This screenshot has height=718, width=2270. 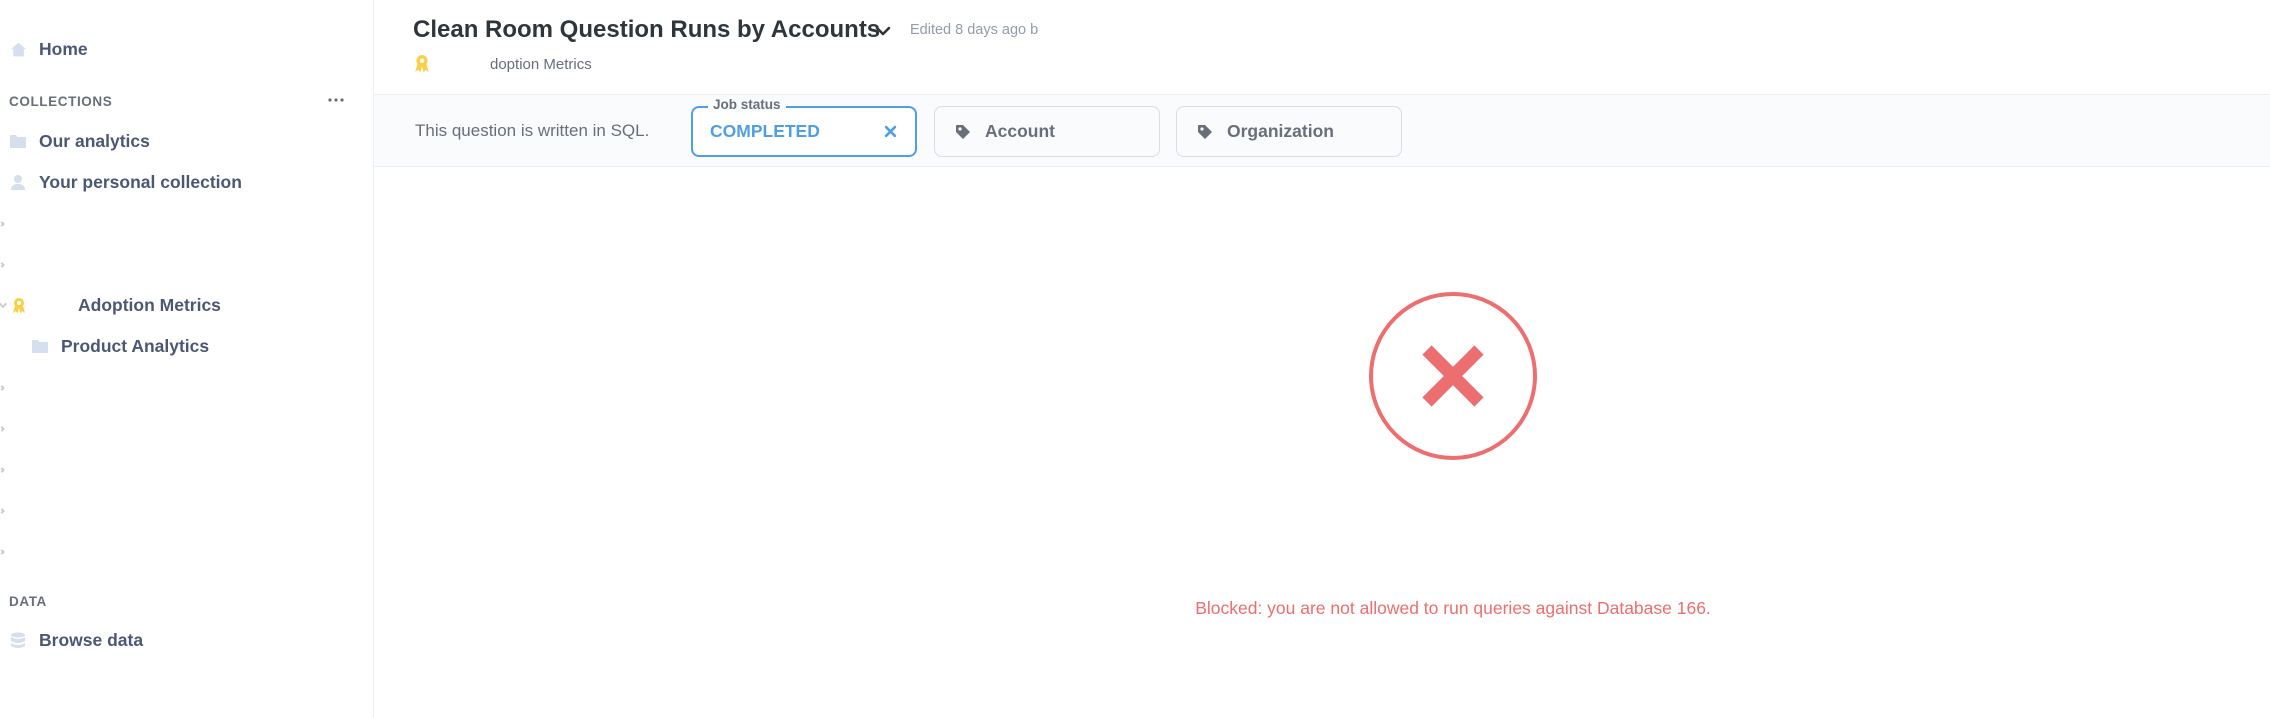 What do you see at coordinates (135, 346) in the screenshot?
I see `sidebar-item-label: Product Analytics` at bounding box center [135, 346].